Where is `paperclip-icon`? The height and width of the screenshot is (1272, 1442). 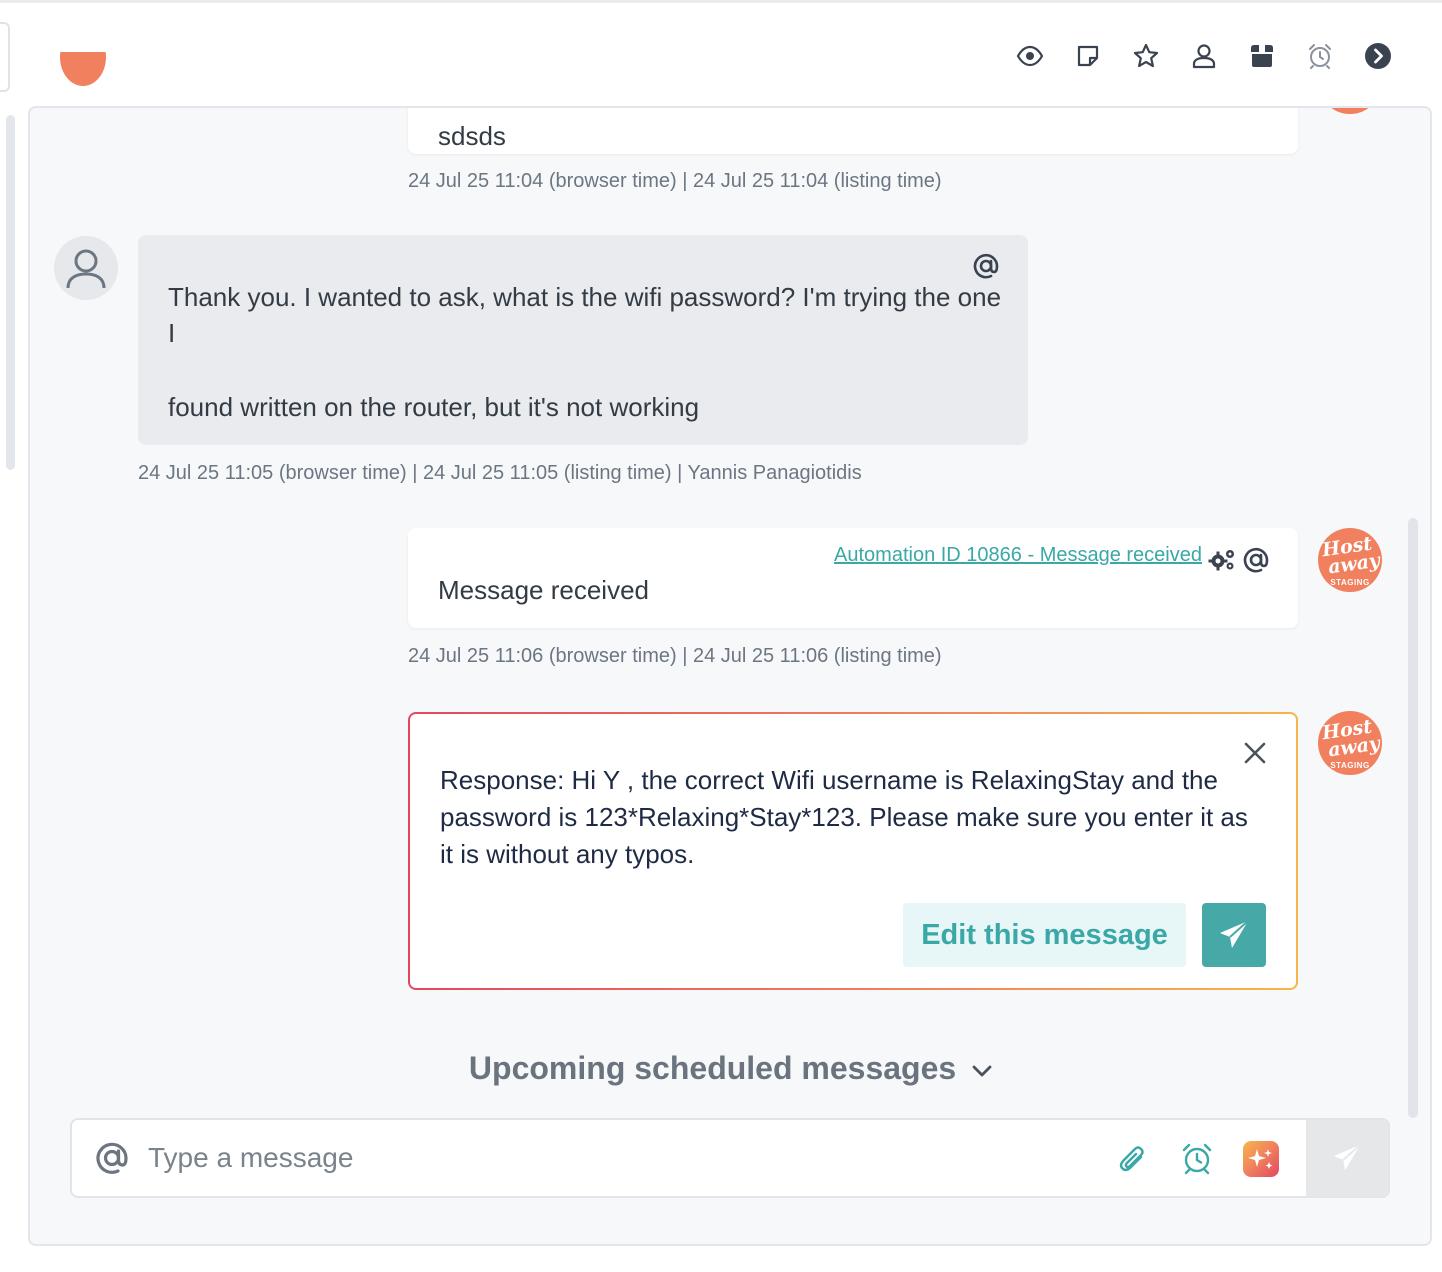
paperclip-icon is located at coordinates (1133, 1159).